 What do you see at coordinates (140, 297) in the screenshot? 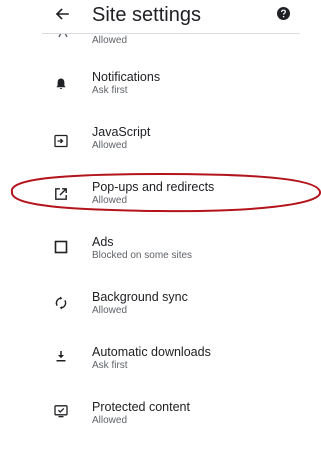
I see `list-item-label: Background sync` at bounding box center [140, 297].